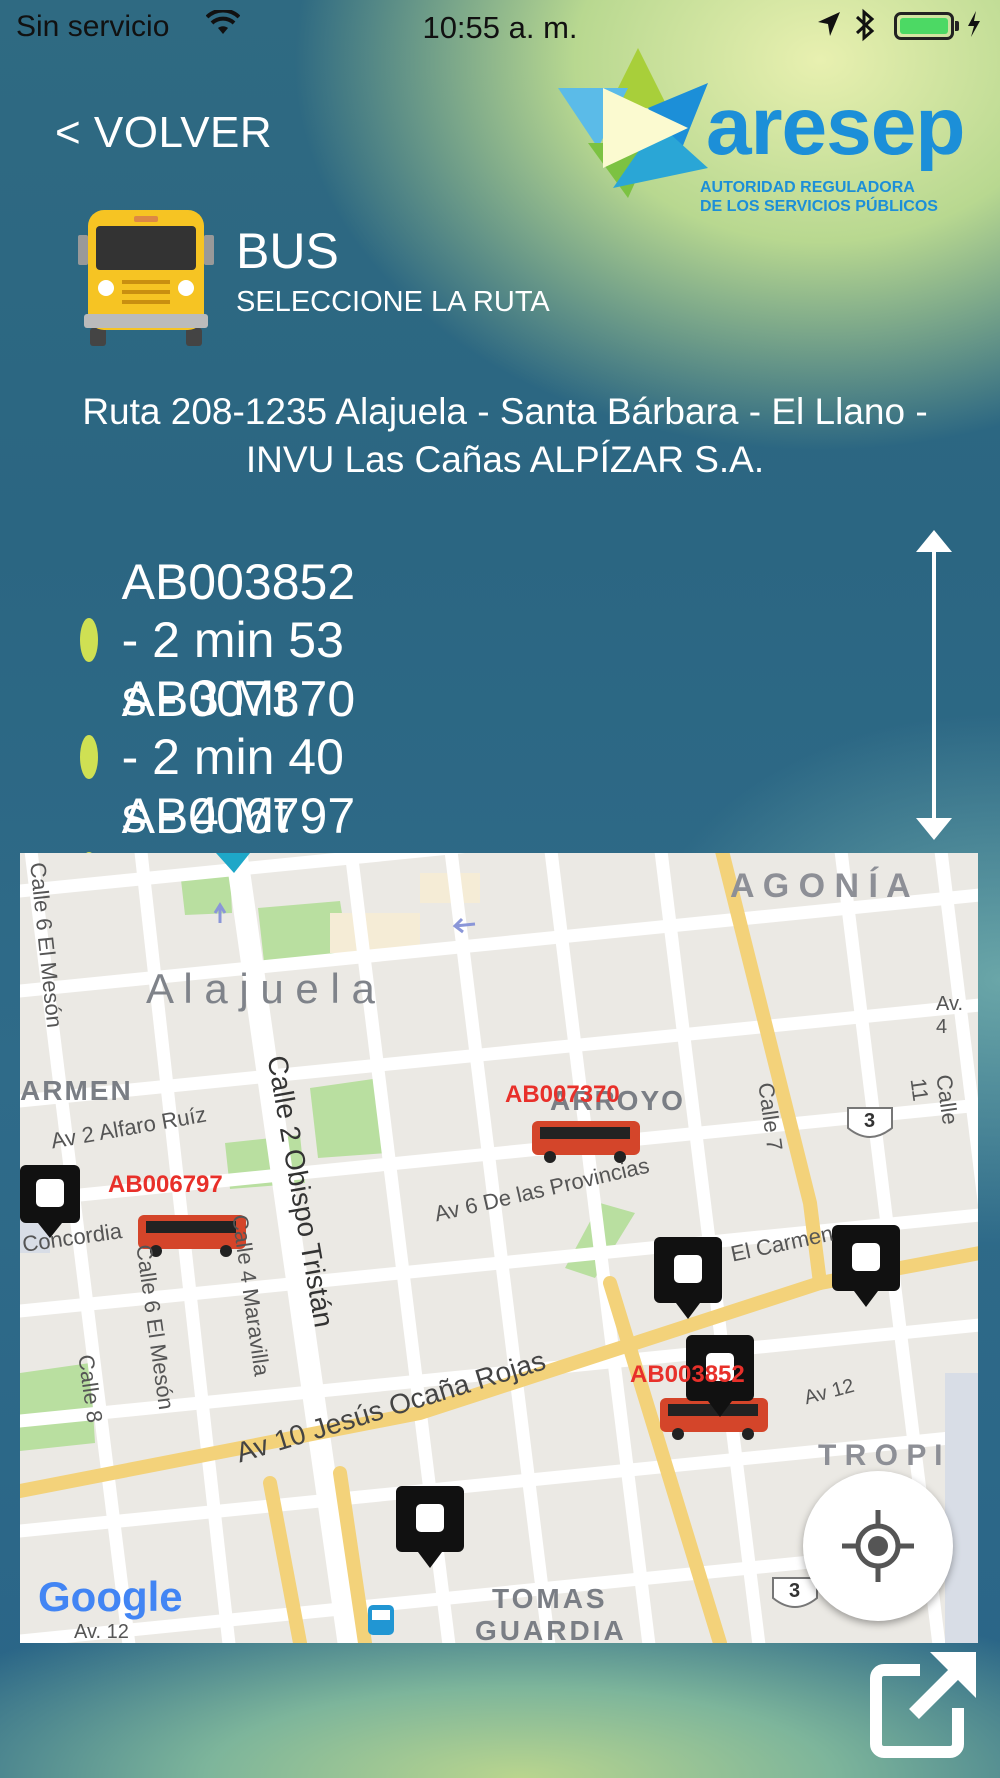 Image resolution: width=1000 pixels, height=1778 pixels. I want to click on battery-icon, so click(924, 26).